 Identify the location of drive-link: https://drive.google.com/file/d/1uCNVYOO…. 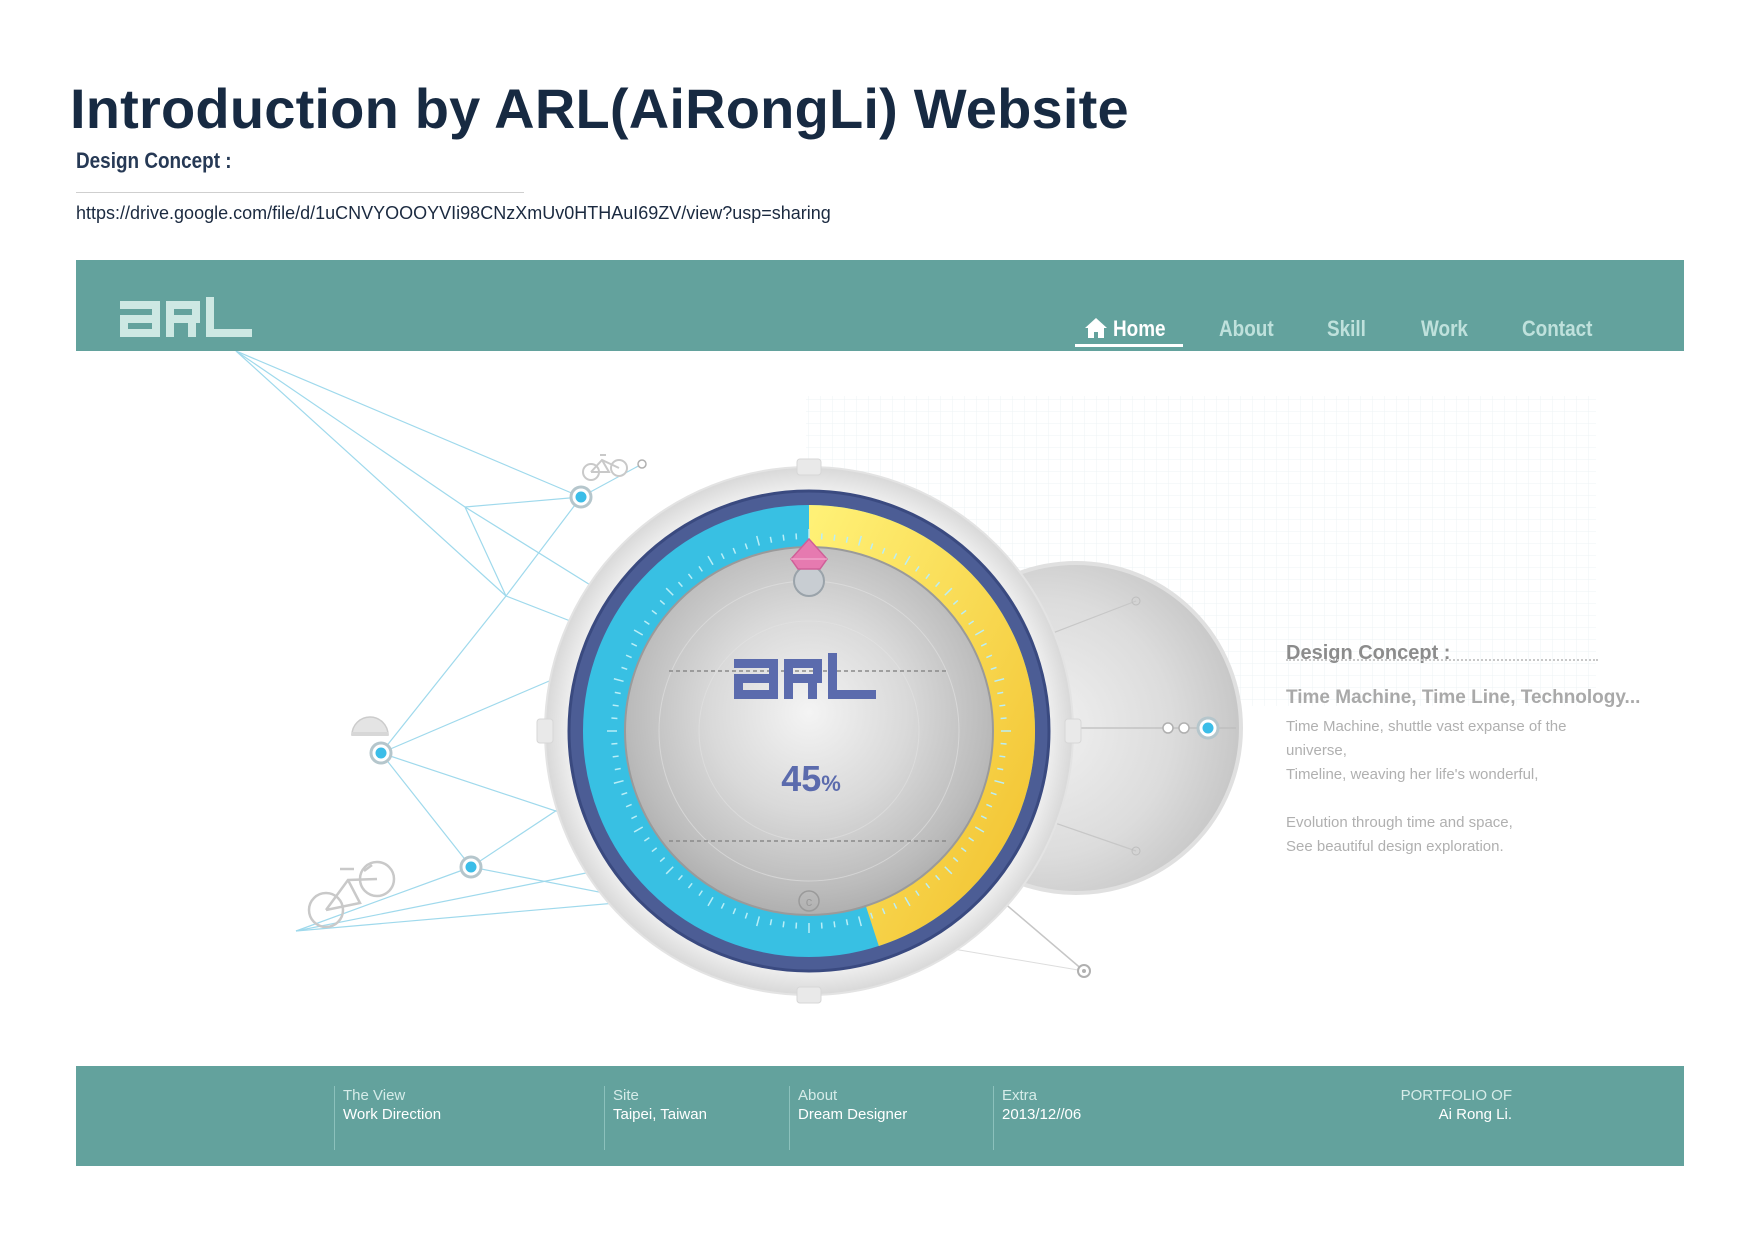
(453, 213).